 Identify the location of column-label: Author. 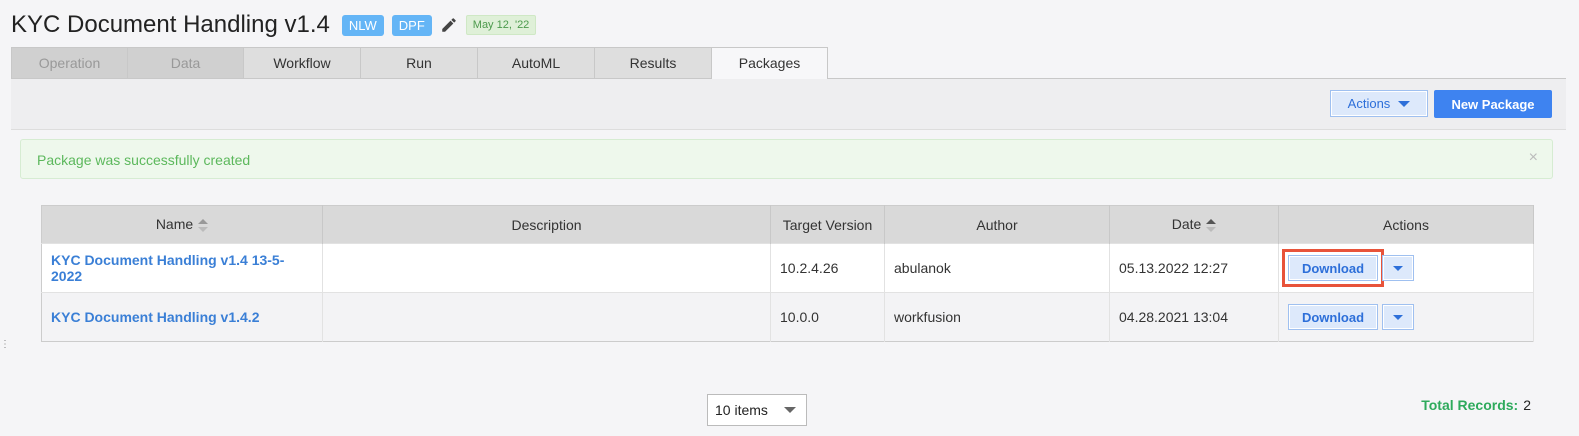
(997, 224).